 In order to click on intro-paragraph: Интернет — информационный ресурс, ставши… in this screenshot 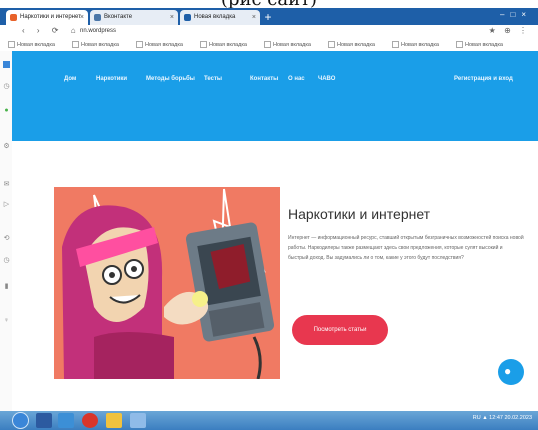, I will do `click(406, 248)`.